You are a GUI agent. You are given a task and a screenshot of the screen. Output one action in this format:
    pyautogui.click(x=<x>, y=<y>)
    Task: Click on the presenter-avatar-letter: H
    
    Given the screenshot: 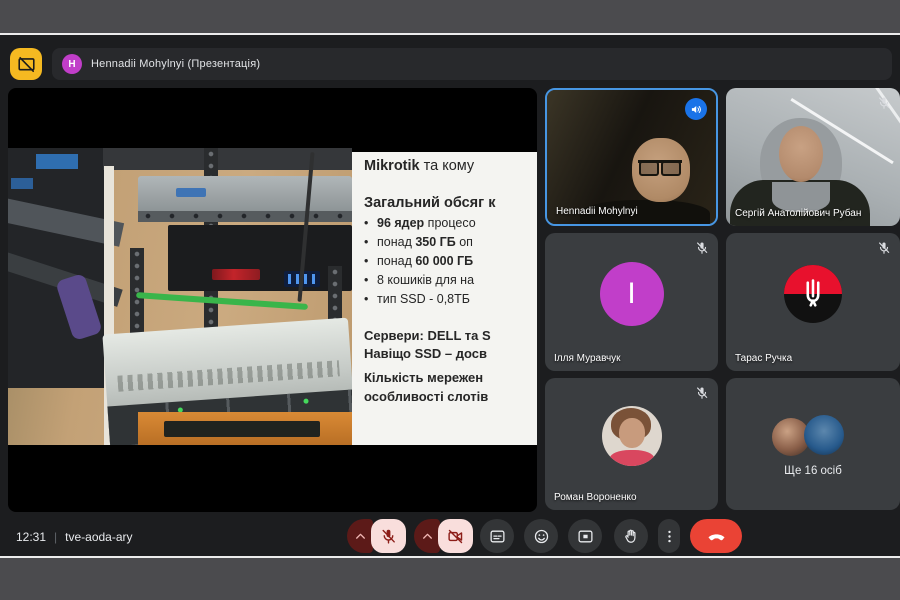 What is the action you would take?
    pyautogui.click(x=72, y=64)
    